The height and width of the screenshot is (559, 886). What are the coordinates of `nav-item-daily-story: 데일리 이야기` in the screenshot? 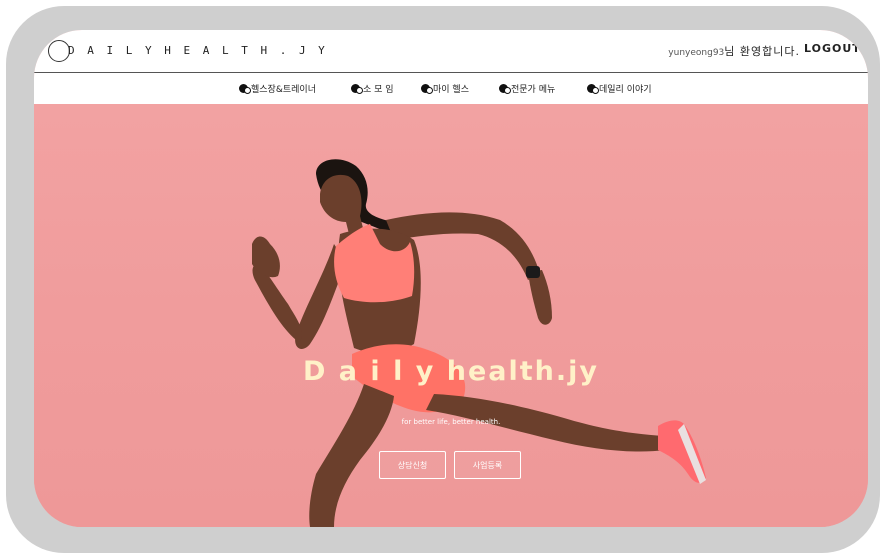 It's located at (619, 88).